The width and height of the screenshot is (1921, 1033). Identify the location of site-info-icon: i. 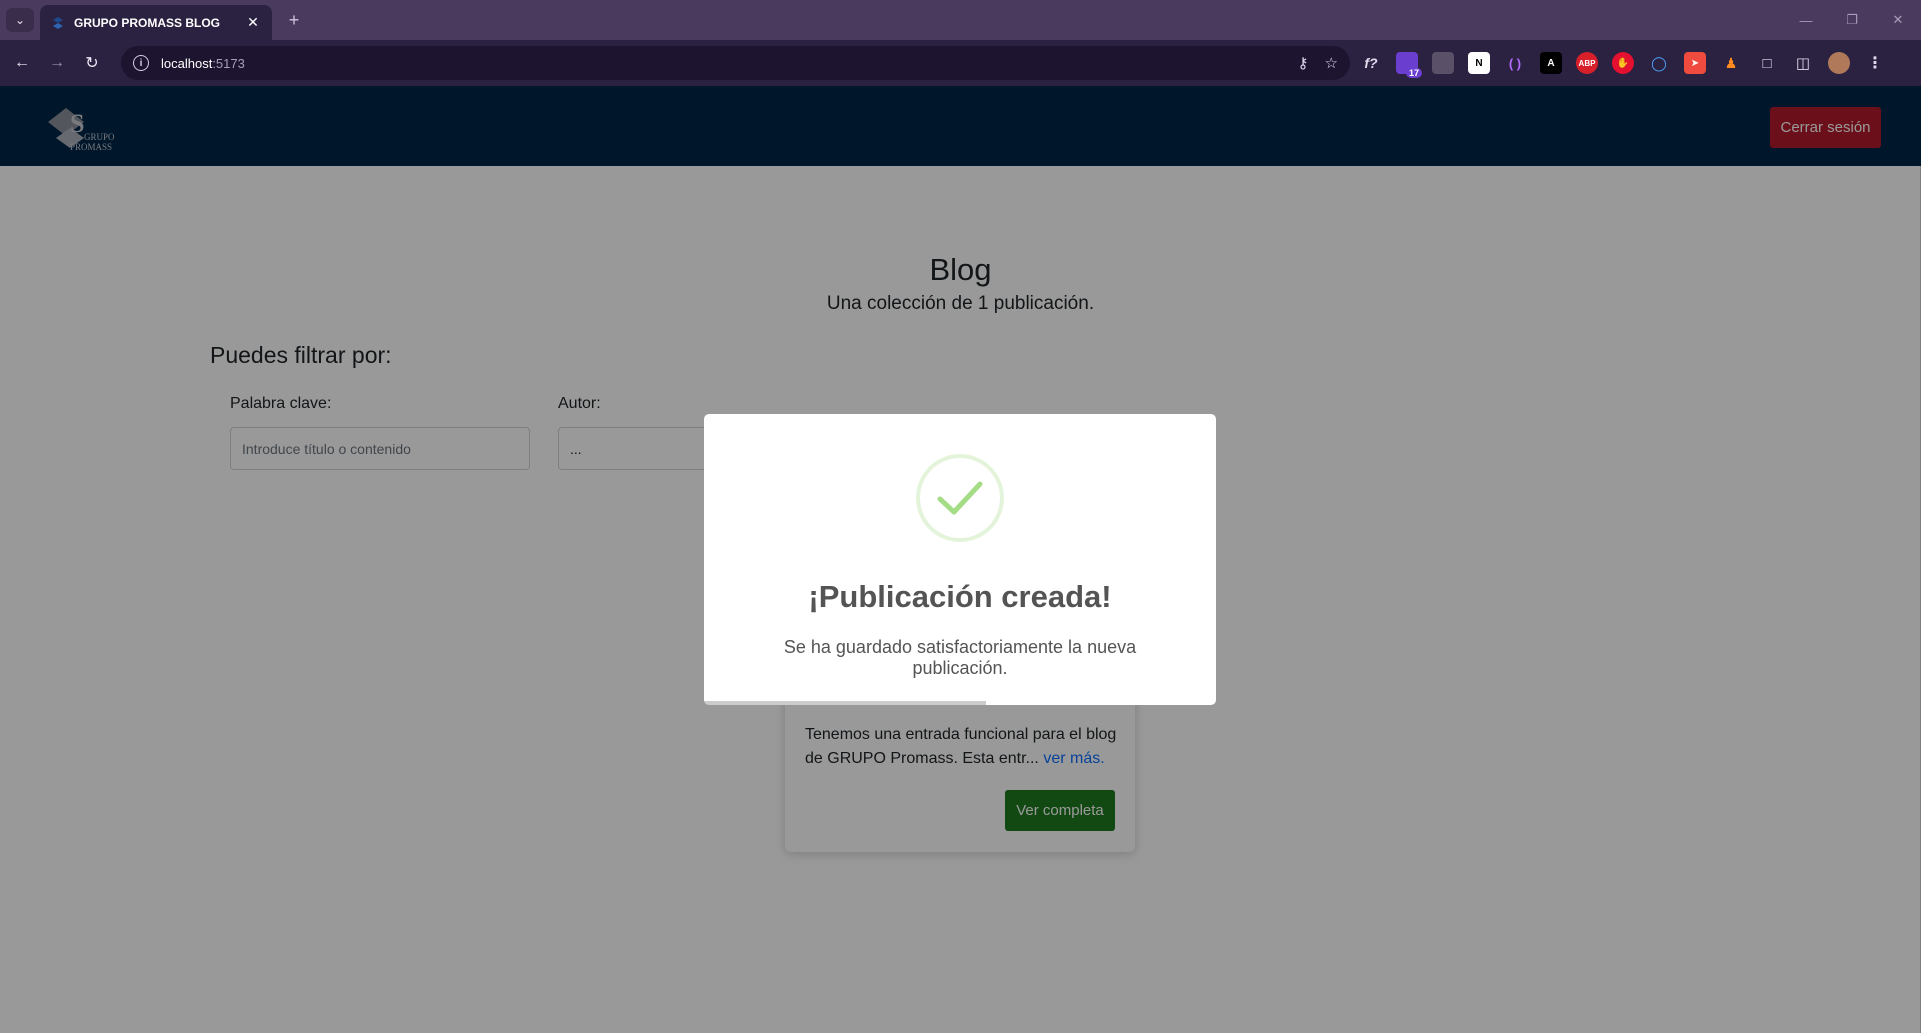
(141, 63).